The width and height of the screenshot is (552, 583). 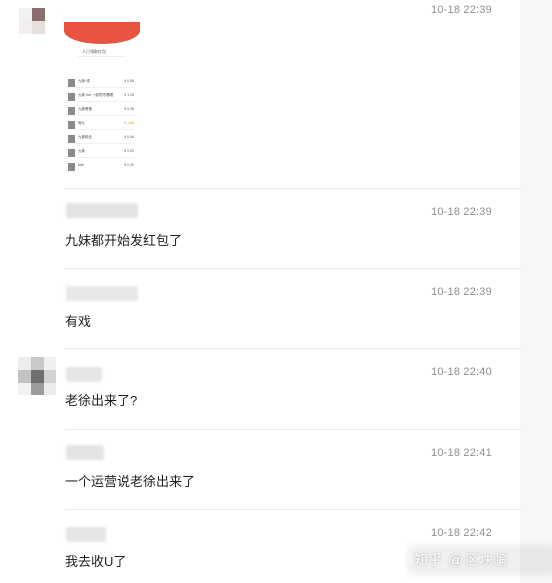 I want to click on thumbnail-row-name: 阿九, so click(x=81, y=123).